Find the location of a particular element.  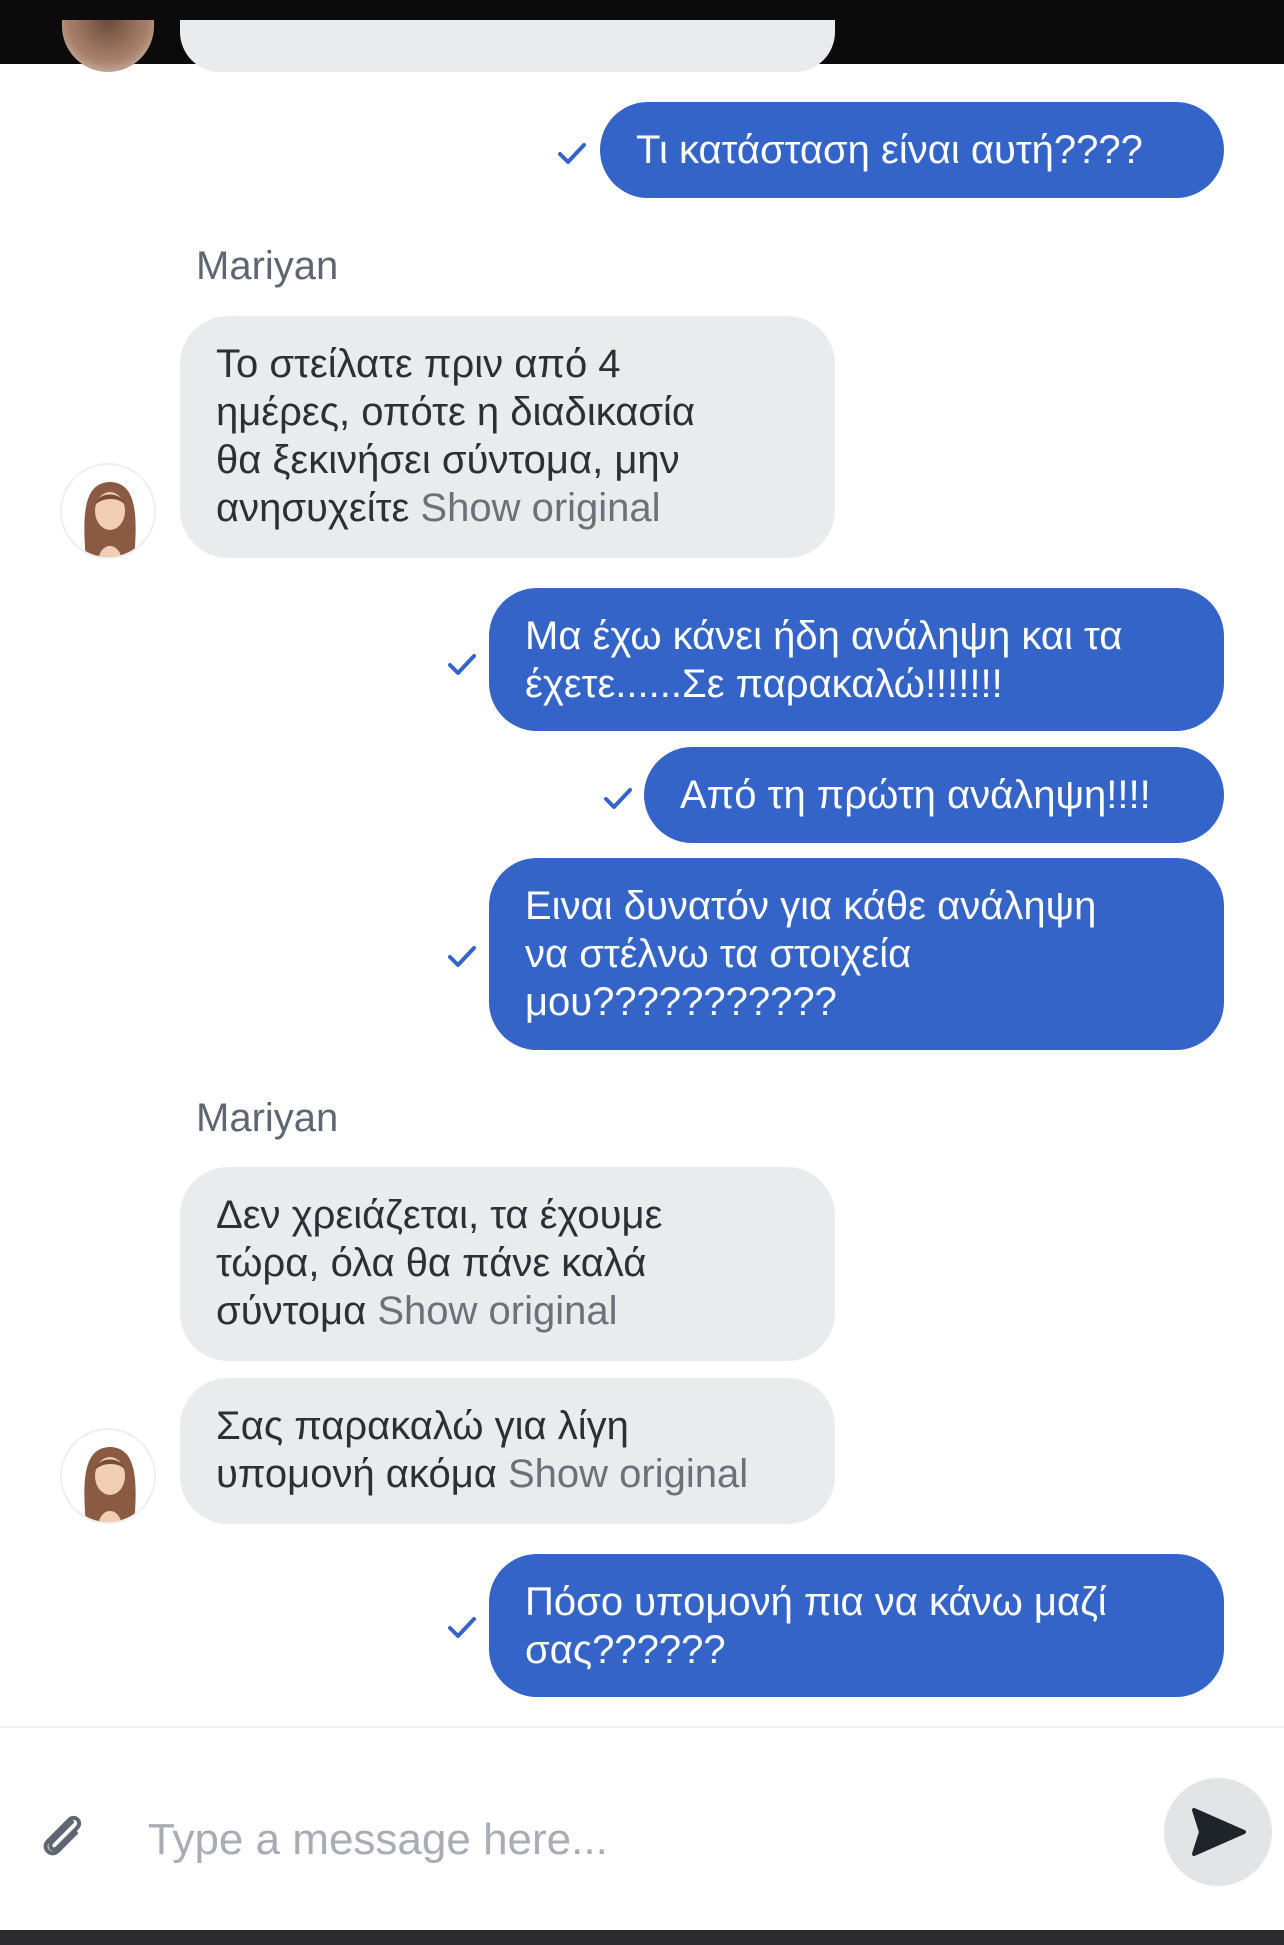

contact-avatar-partial is located at coordinates (108, 46).